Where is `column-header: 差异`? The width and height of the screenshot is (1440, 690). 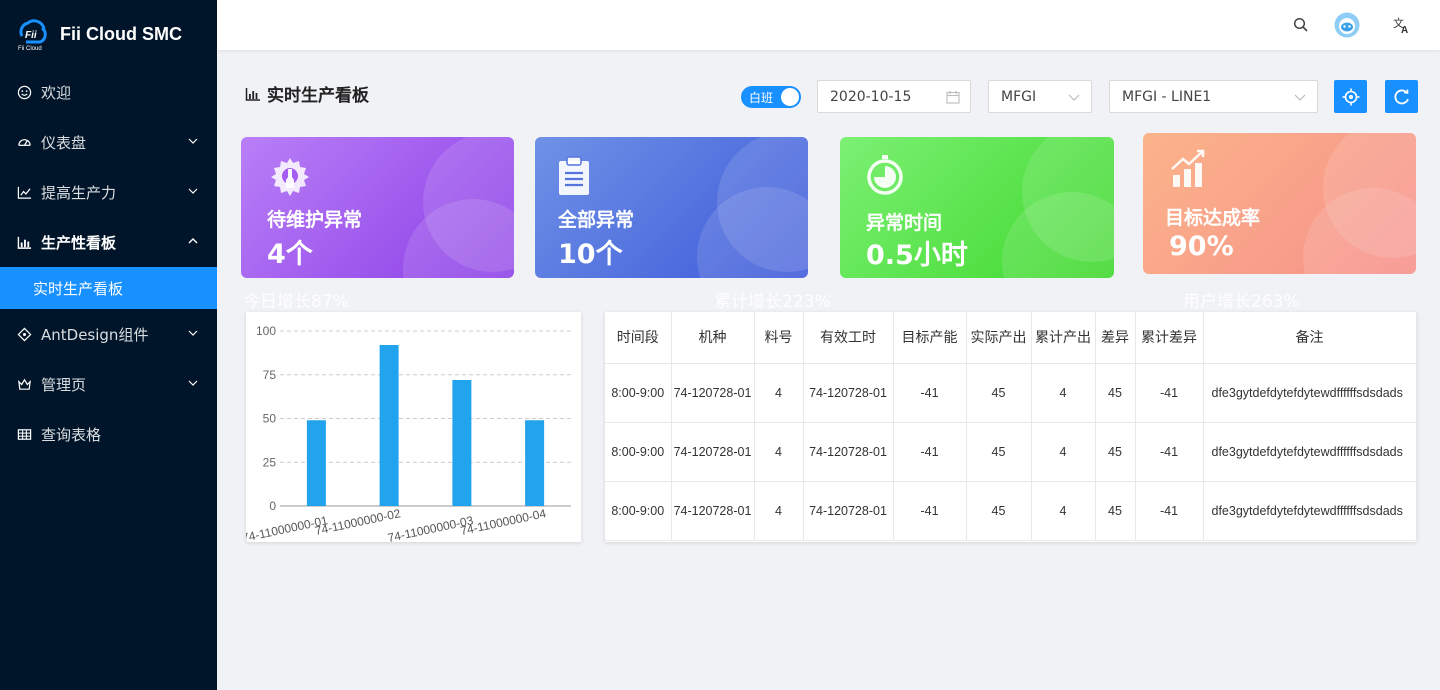 column-header: 差异 is located at coordinates (1115, 338).